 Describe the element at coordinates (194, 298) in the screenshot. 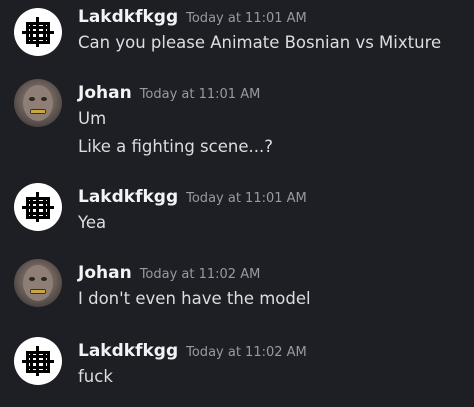

I see `message-text: I don't even have the model` at that location.